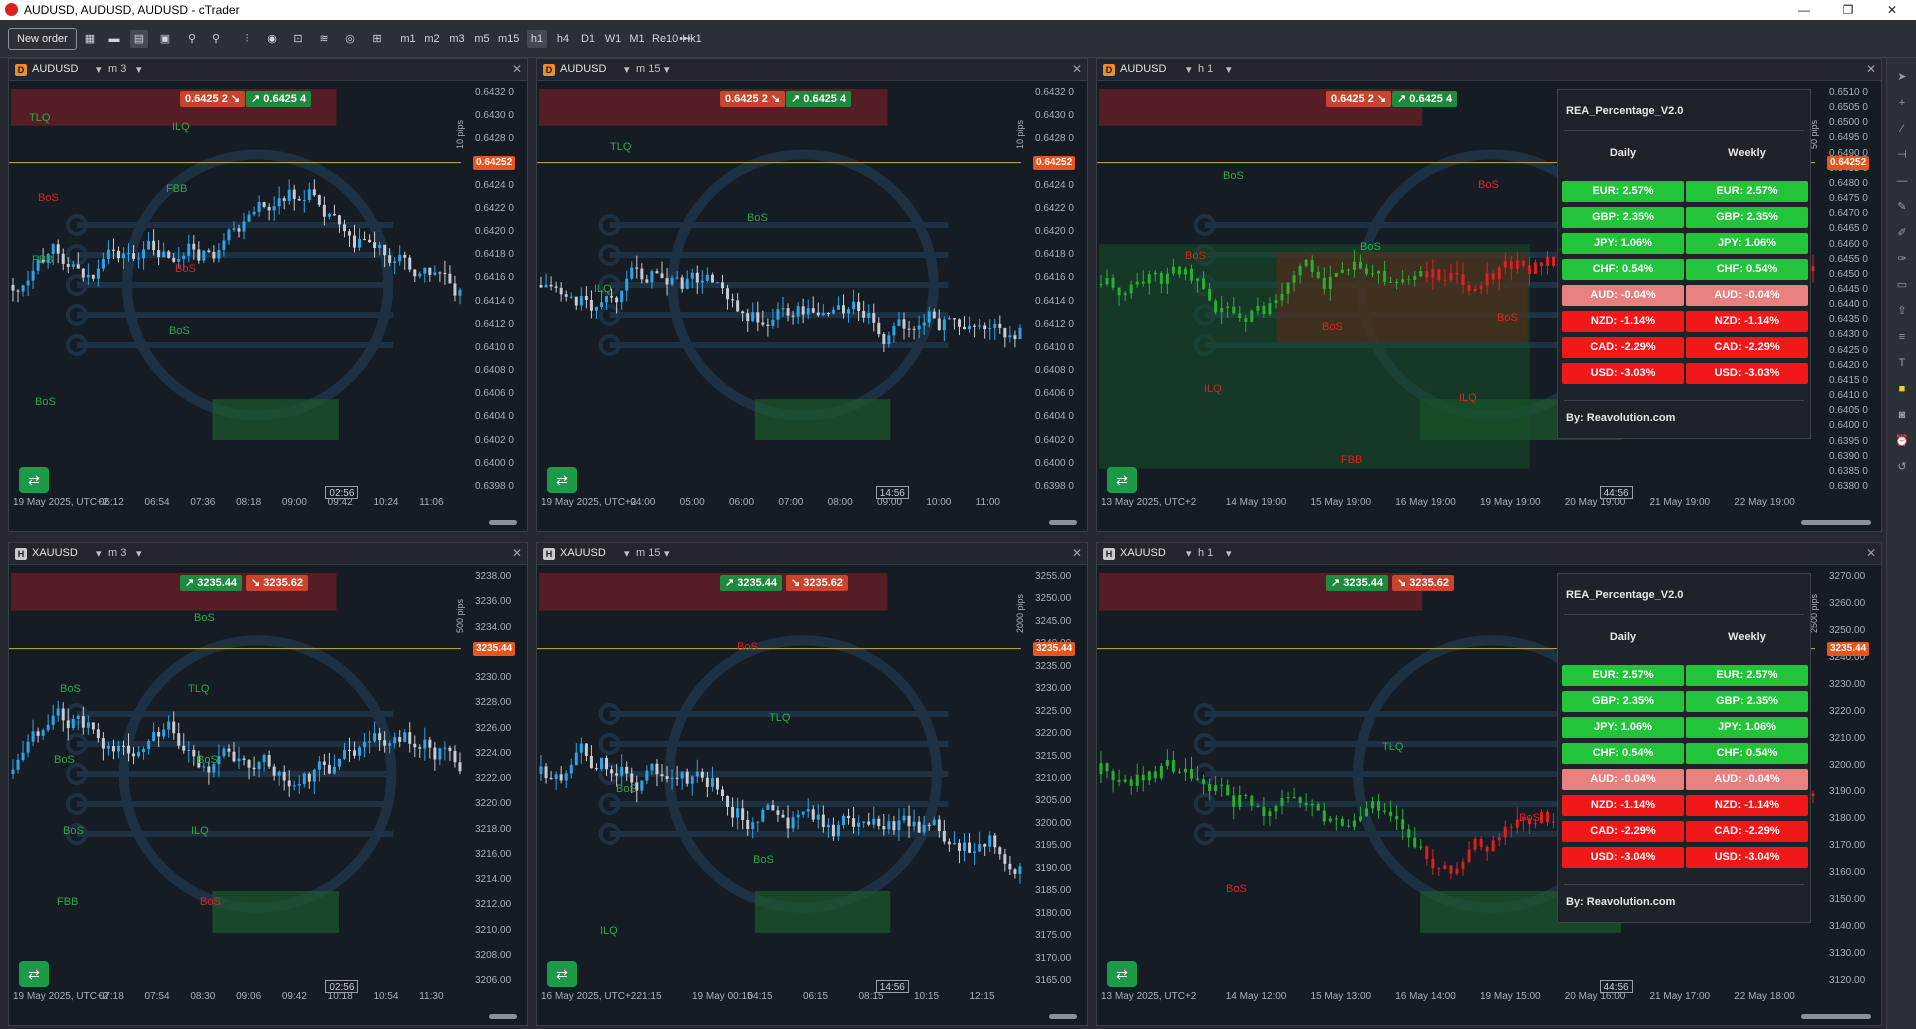 This screenshot has width=1916, height=1029. Describe the element at coordinates (247, 39) in the screenshot. I see `indicators-icon: ⫶` at that location.